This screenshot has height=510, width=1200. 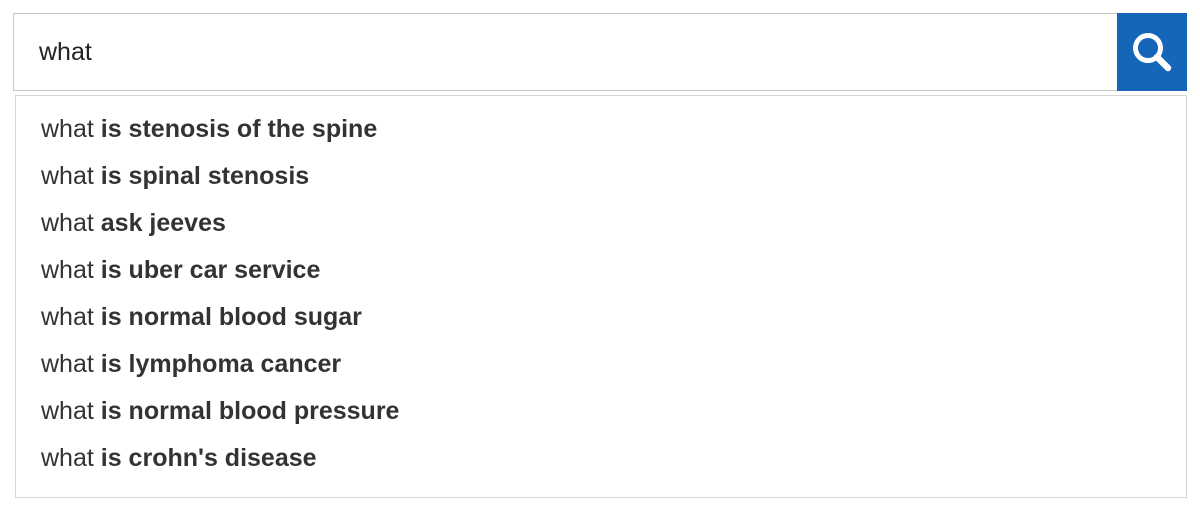 What do you see at coordinates (250, 411) in the screenshot?
I see `suggestion-completion-text: is normal blood pressure` at bounding box center [250, 411].